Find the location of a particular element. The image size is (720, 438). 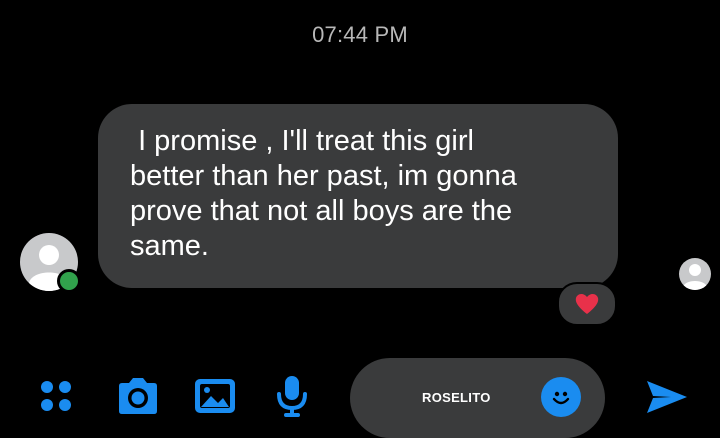

gallery-button is located at coordinates (215, 396).